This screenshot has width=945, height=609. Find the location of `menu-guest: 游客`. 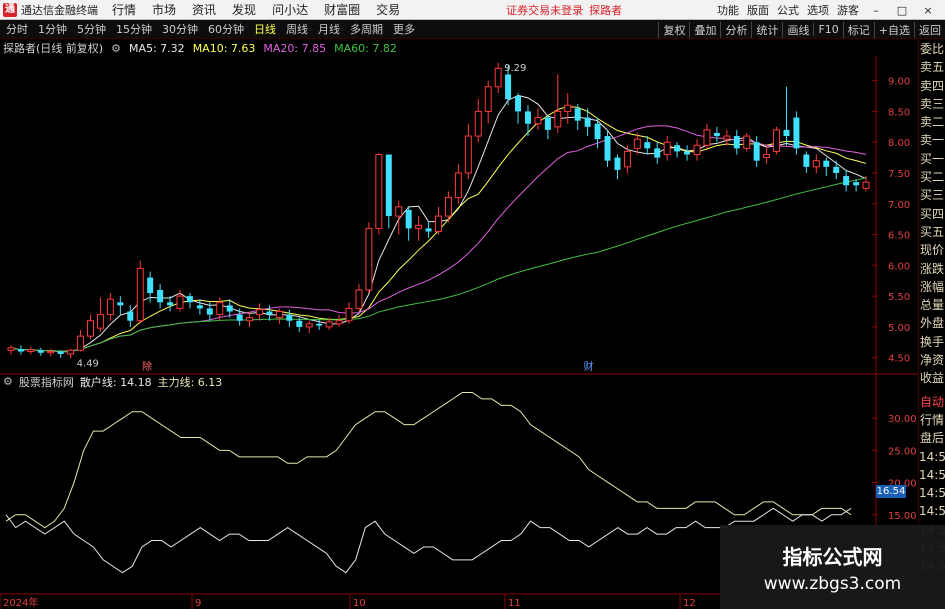

menu-guest: 游客 is located at coordinates (848, 10).